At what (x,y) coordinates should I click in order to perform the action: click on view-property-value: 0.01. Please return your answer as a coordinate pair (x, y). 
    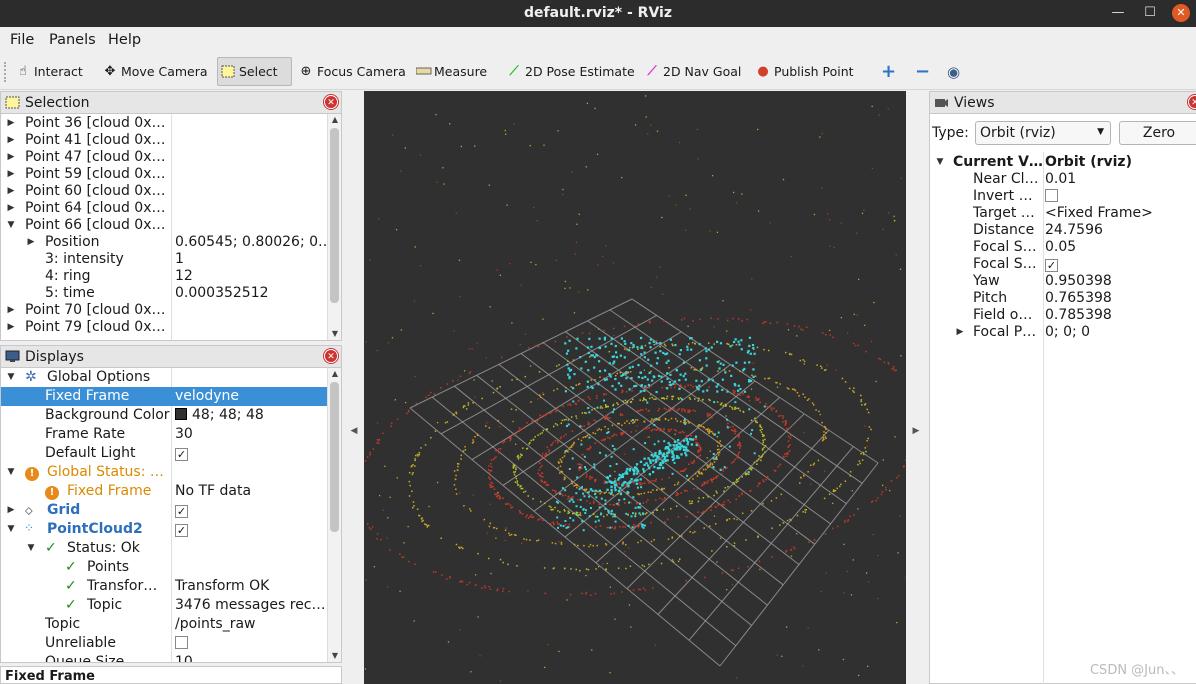
    Looking at the image, I should click on (1060, 179).